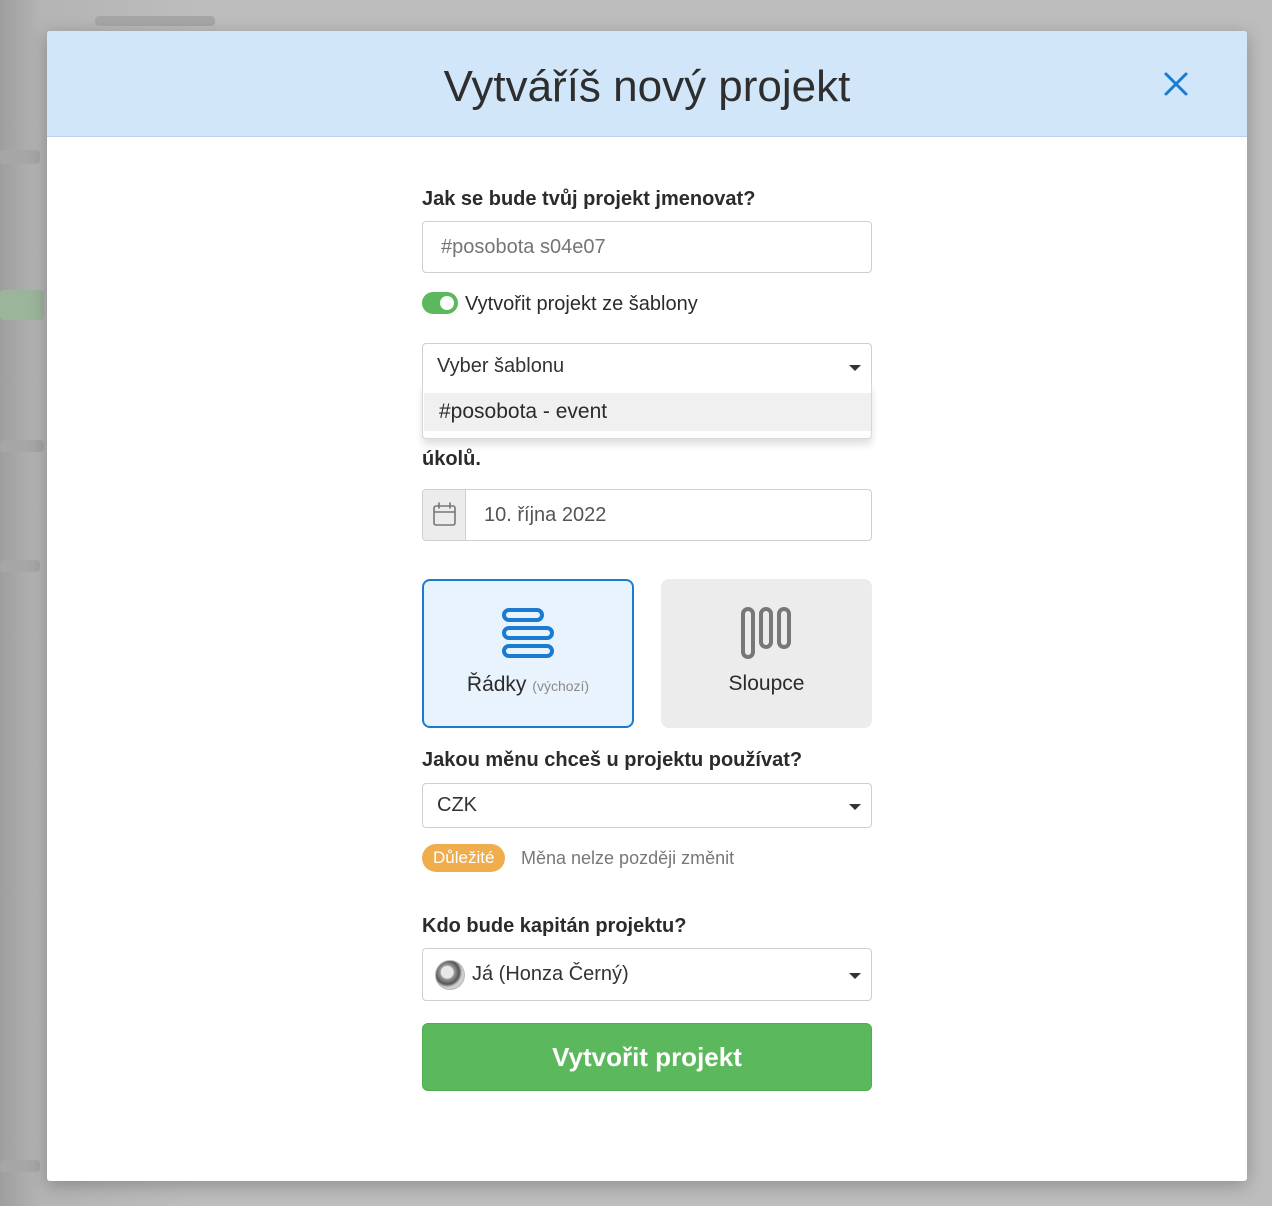 The width and height of the screenshot is (1272, 1206). I want to click on rows-icon, so click(528, 633).